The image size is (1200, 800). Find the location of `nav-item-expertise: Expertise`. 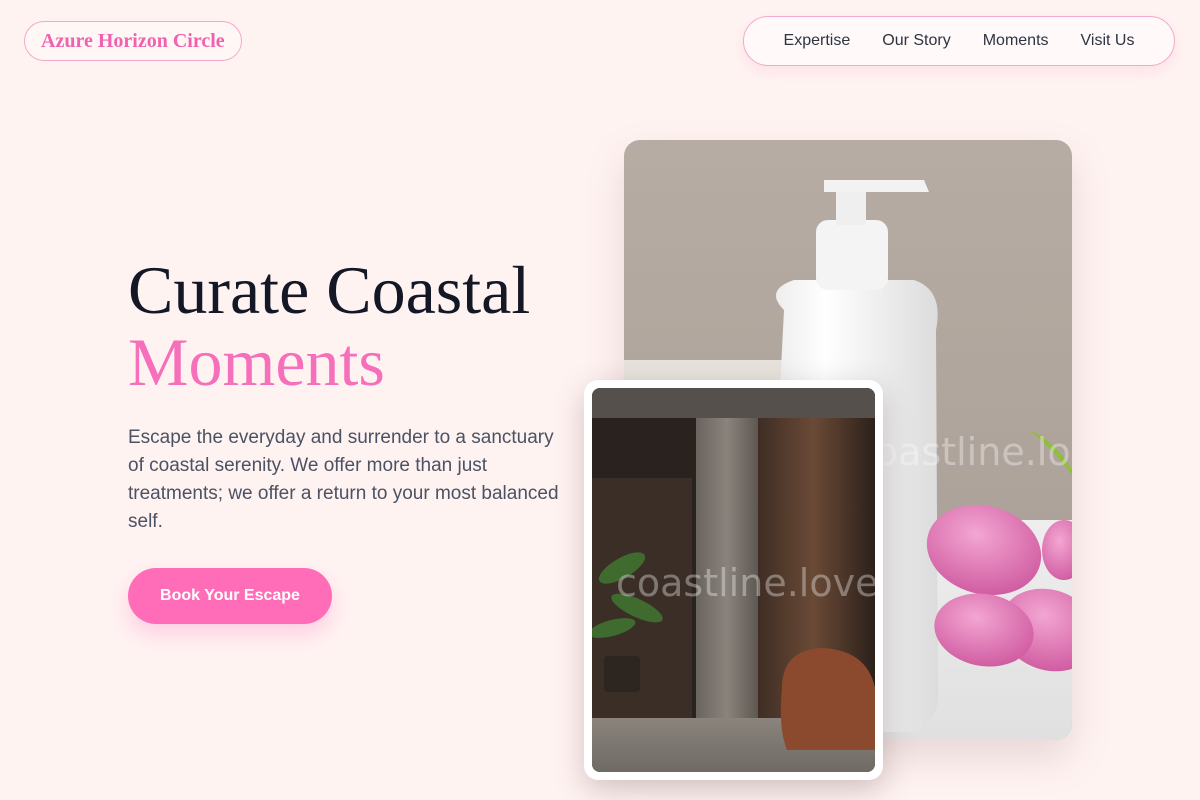

nav-item-expertise: Expertise is located at coordinates (817, 41).